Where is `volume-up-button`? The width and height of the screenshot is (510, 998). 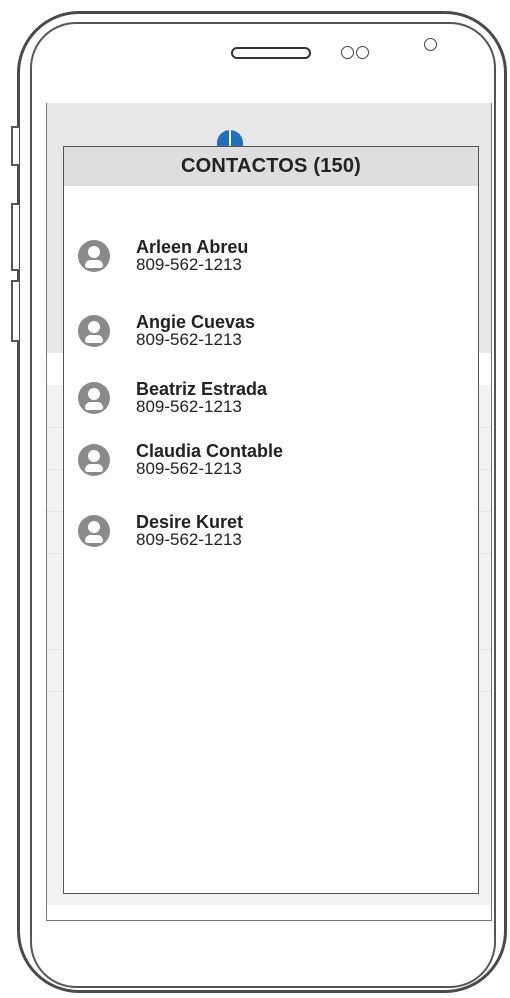 volume-up-button is located at coordinates (15, 237).